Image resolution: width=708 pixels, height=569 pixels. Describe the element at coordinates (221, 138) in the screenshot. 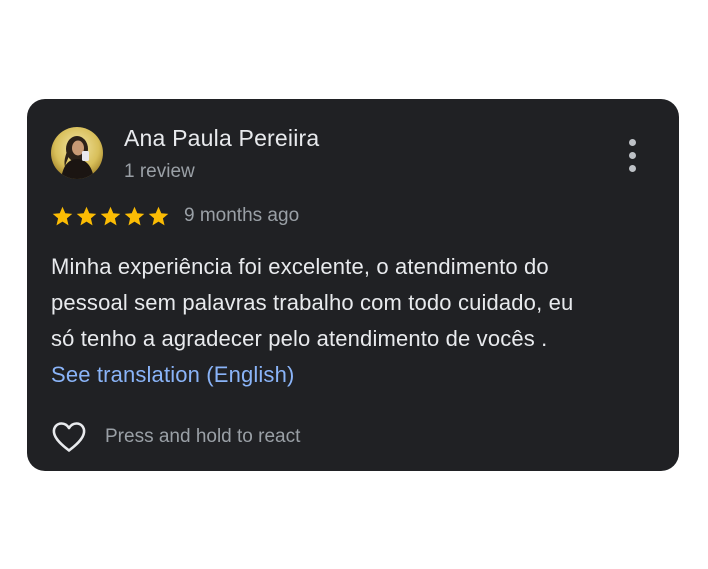

I see `author-name: Ana Paula Pereiira` at that location.